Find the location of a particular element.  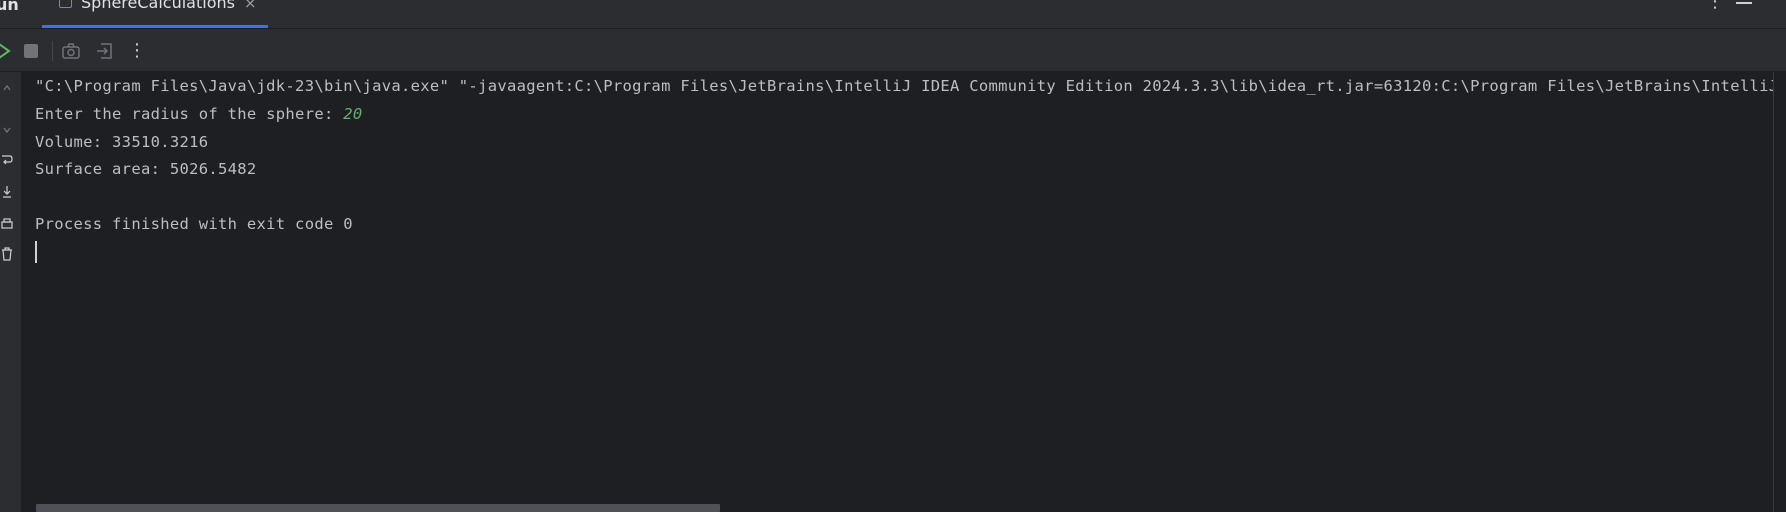

volume-line: Volume: 33510.3216 is located at coordinates (122, 142).